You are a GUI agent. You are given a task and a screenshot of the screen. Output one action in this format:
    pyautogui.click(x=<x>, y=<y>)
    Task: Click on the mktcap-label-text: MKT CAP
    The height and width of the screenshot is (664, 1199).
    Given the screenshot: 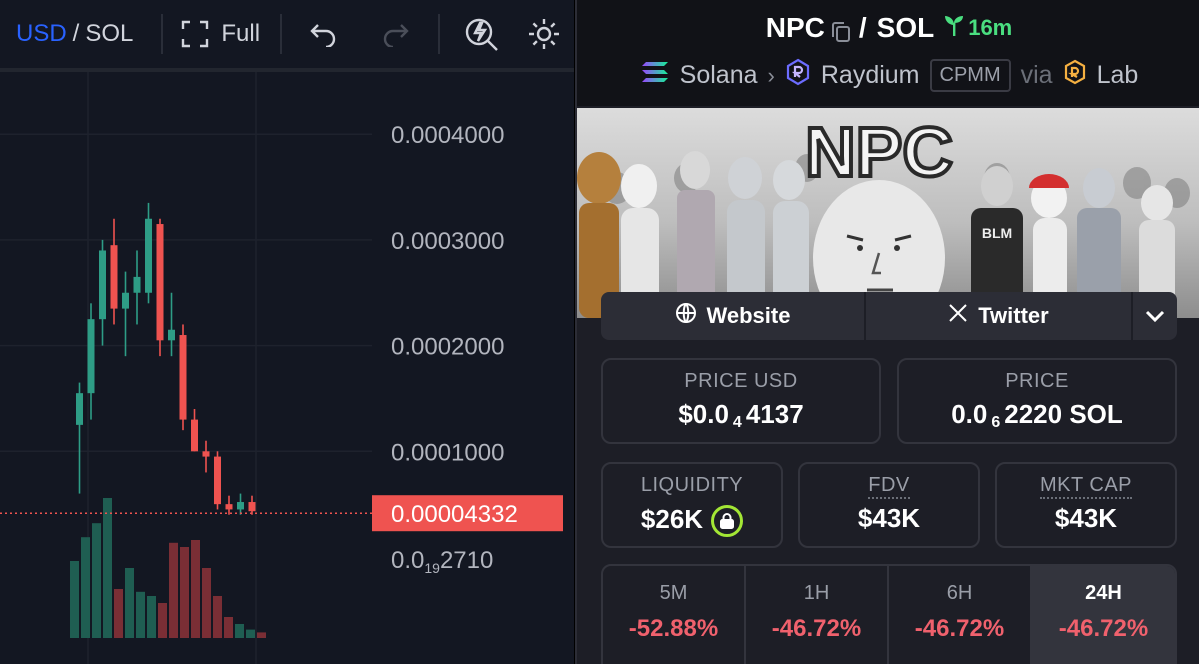 What is the action you would take?
    pyautogui.click(x=1086, y=486)
    